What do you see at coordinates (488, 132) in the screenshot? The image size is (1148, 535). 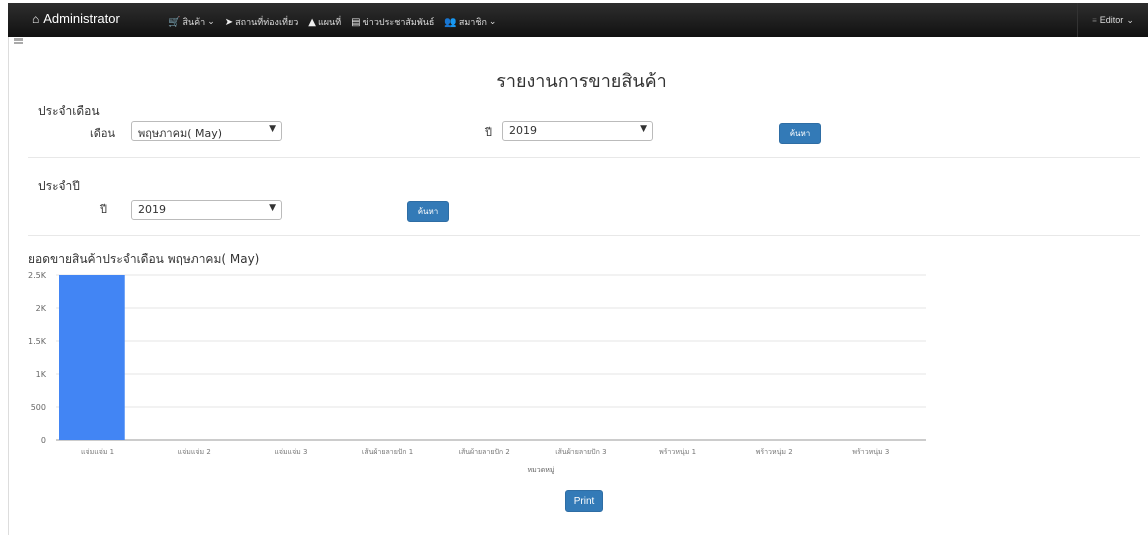 I see `monthly-year-label: ปี` at bounding box center [488, 132].